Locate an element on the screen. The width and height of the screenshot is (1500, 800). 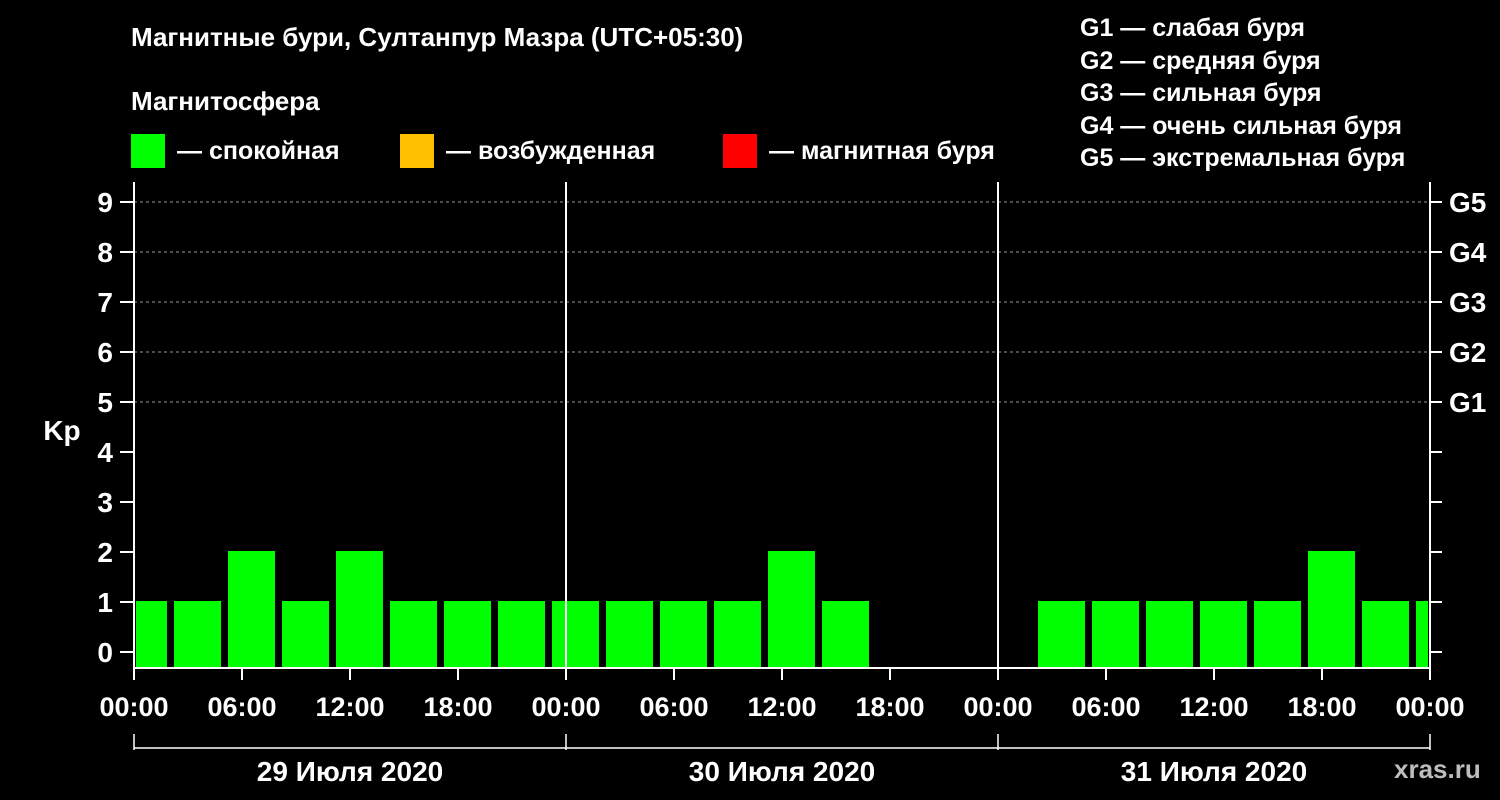
x-tick-label-0: 00:00 is located at coordinates (133, 707).